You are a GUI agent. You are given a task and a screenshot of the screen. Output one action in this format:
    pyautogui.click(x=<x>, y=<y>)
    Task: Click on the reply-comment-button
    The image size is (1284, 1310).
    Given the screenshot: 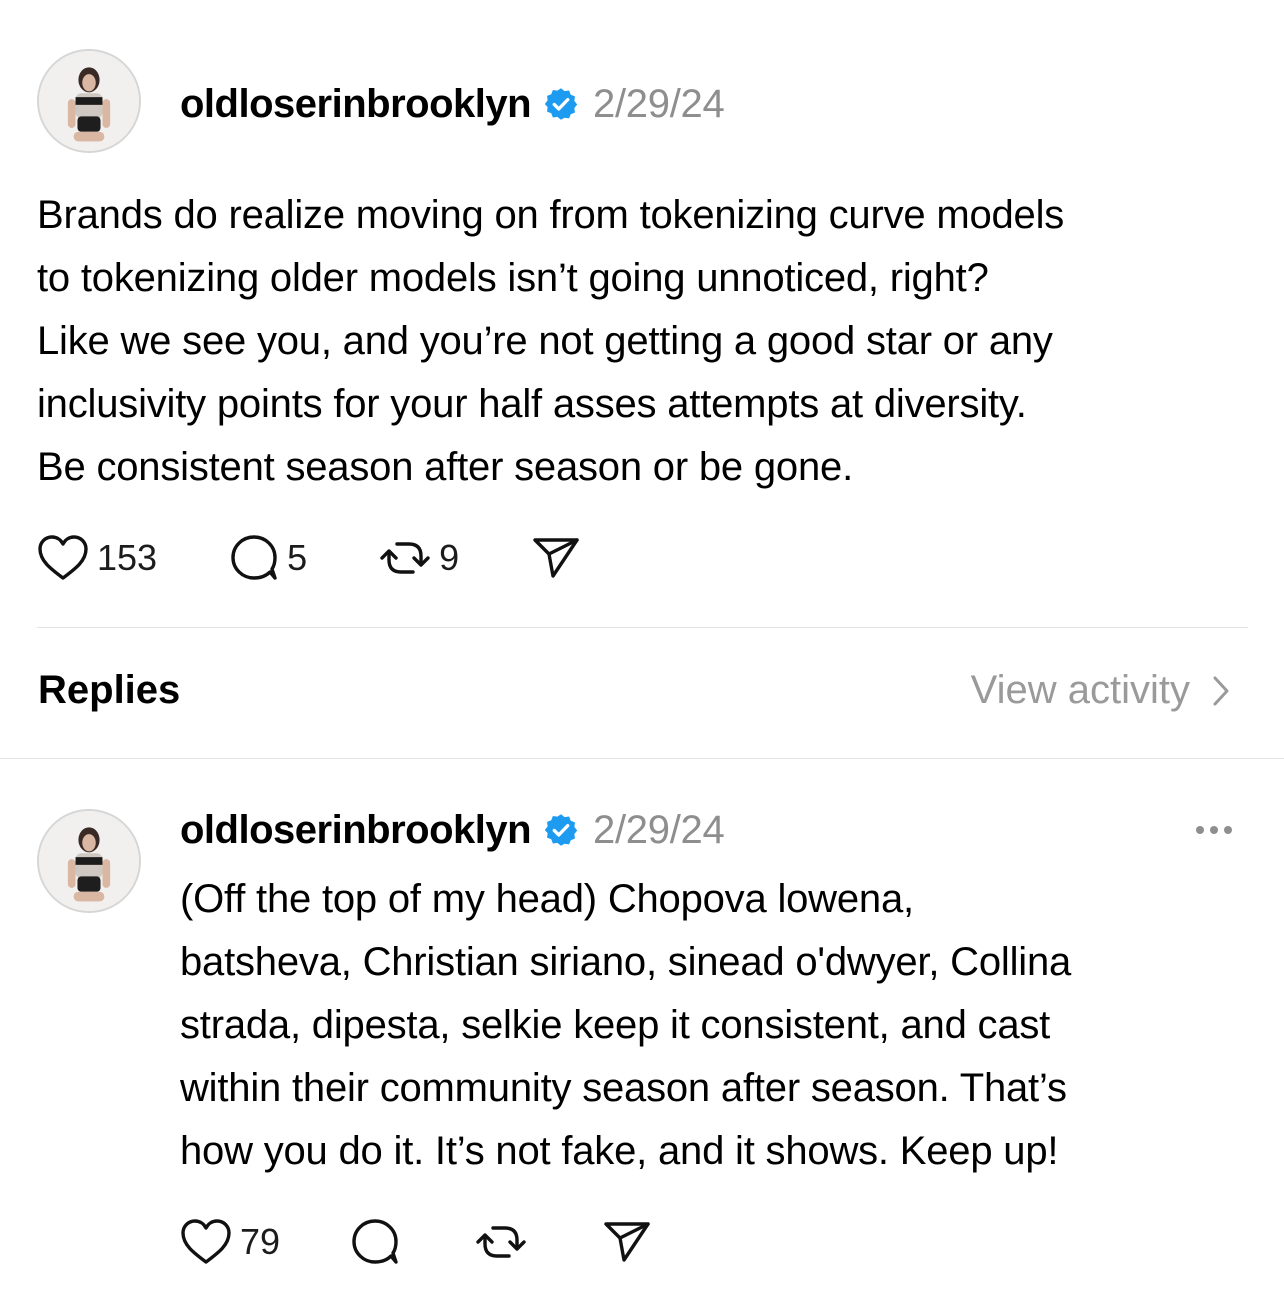 What is the action you would take?
    pyautogui.click(x=375, y=1242)
    